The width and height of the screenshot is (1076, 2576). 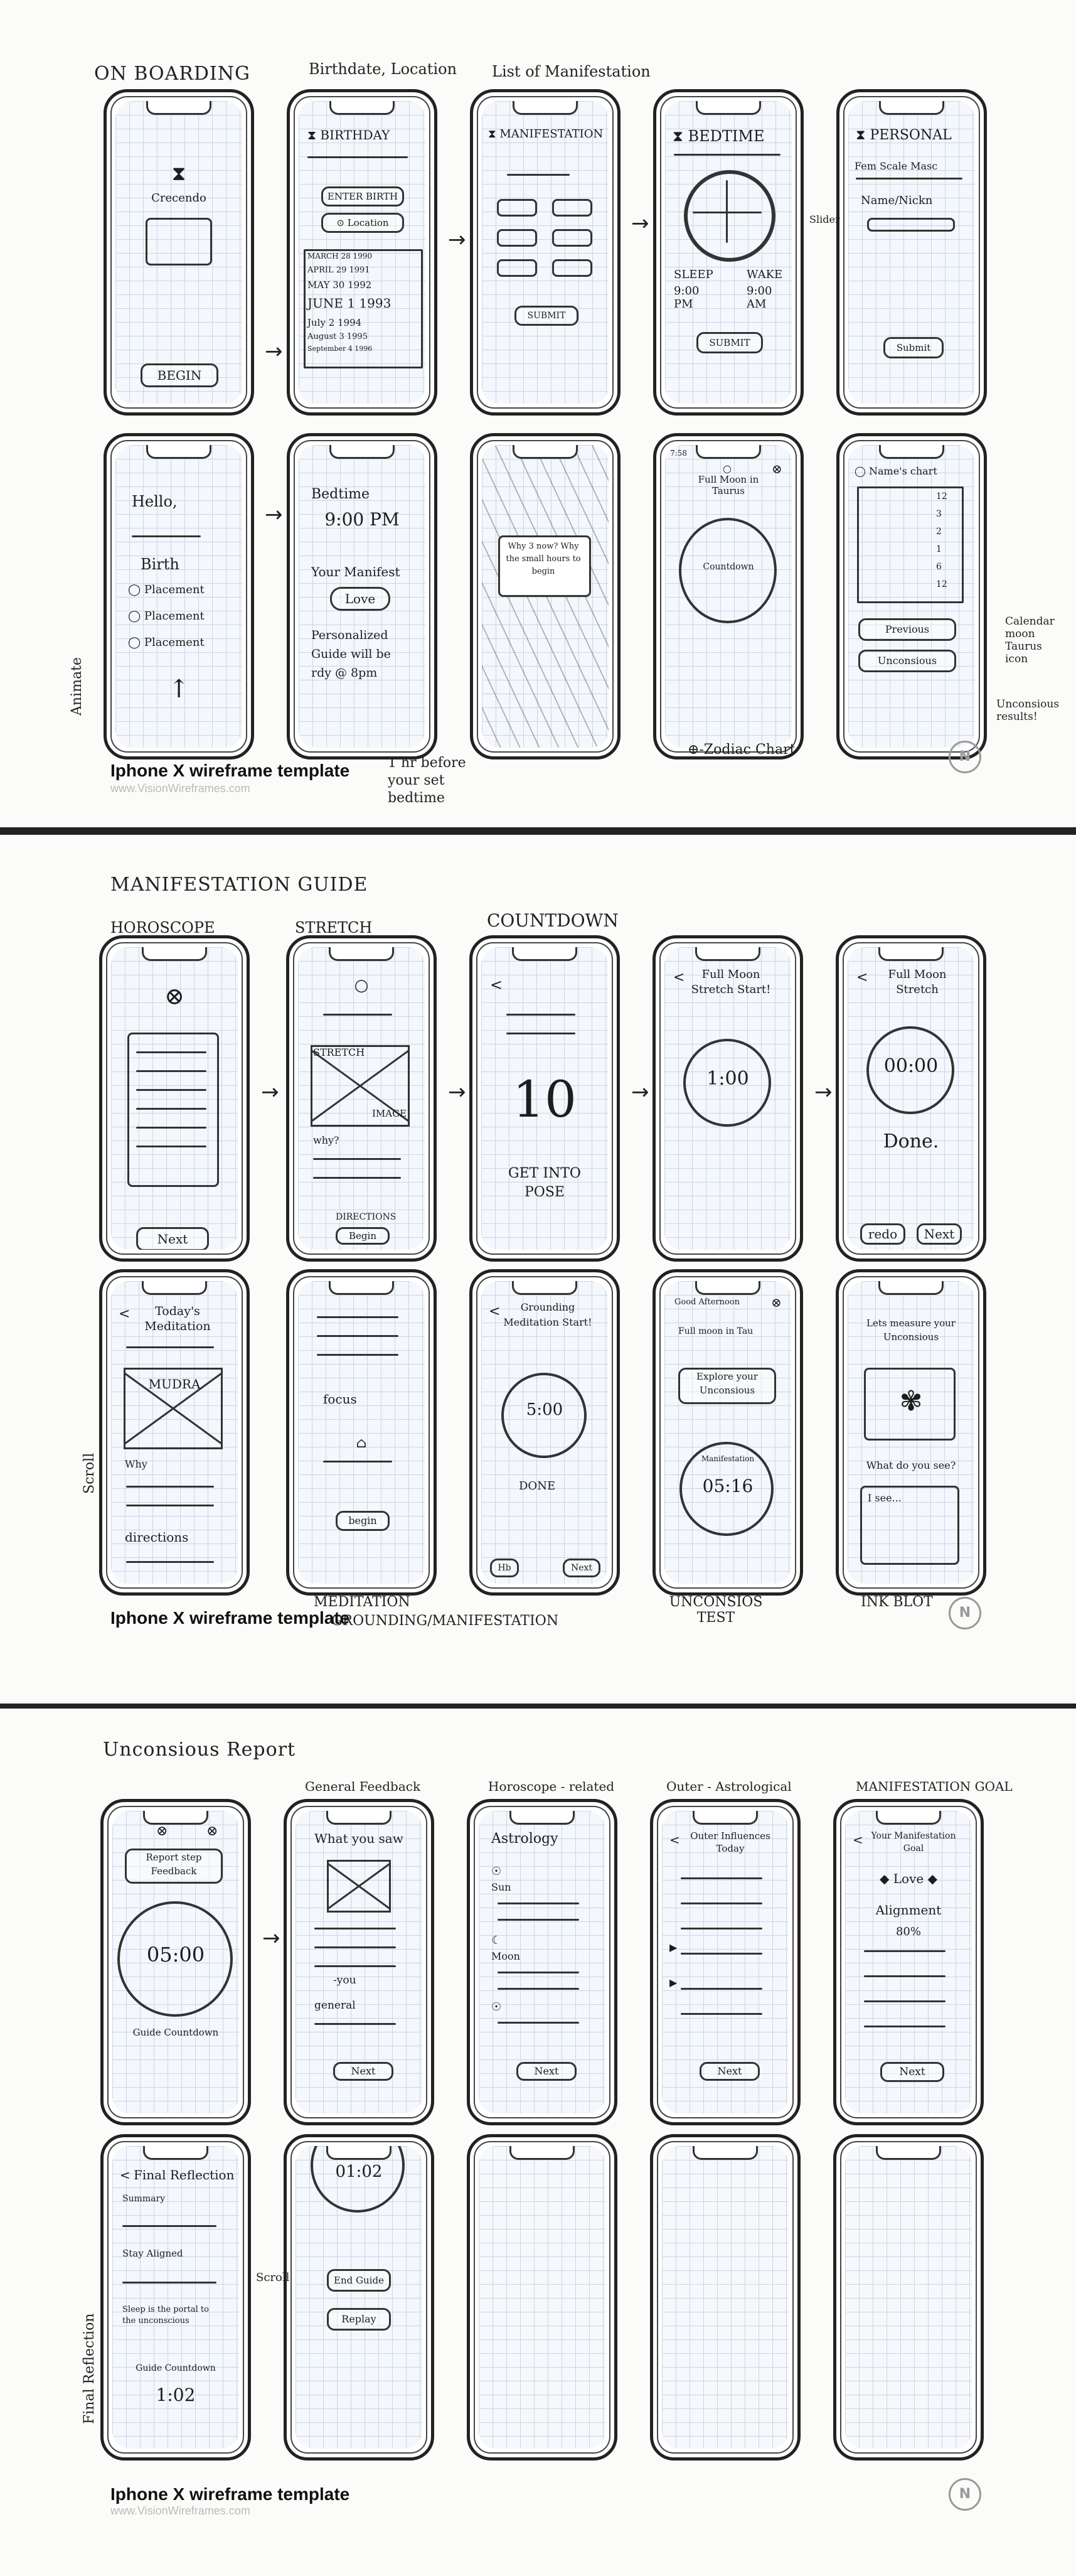 What do you see at coordinates (362, 223) in the screenshot?
I see `location-button: ⊙ Location` at bounding box center [362, 223].